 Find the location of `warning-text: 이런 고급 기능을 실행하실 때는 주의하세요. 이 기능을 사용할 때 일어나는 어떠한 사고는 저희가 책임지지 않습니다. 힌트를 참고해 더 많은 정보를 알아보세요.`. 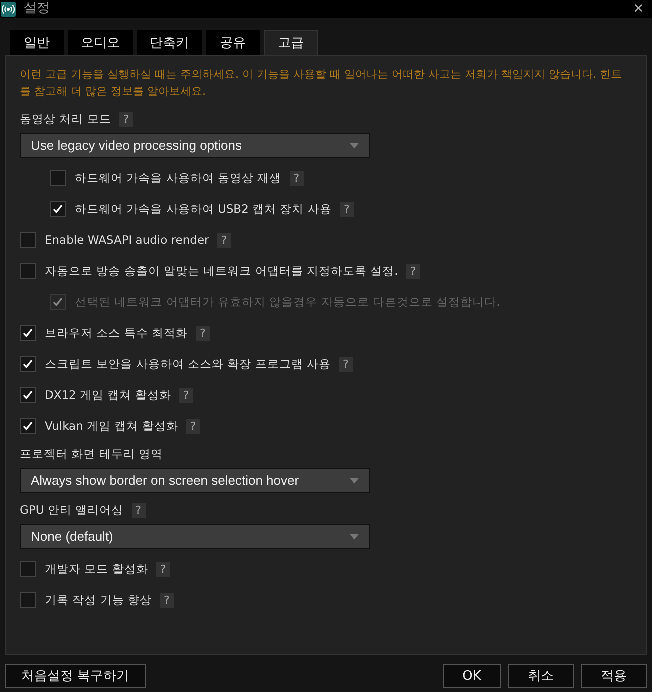

warning-text: 이런 고급 기능을 실행하실 때는 주의하세요. 이 기능을 사용할 때 일어나는 어떠한 사고는 저희가 책임지지 않습니다. 힌트를 참고해 더 많은 정보를 알아보세요. is located at coordinates (321, 83).